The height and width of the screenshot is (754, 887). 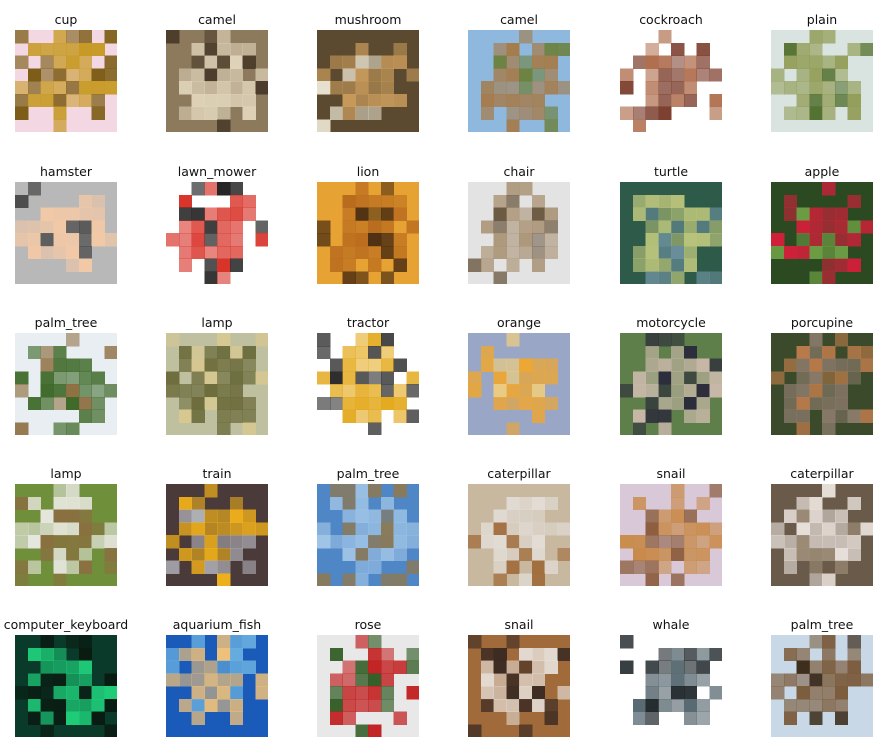 What do you see at coordinates (671, 686) in the screenshot?
I see `whale-photo` at bounding box center [671, 686].